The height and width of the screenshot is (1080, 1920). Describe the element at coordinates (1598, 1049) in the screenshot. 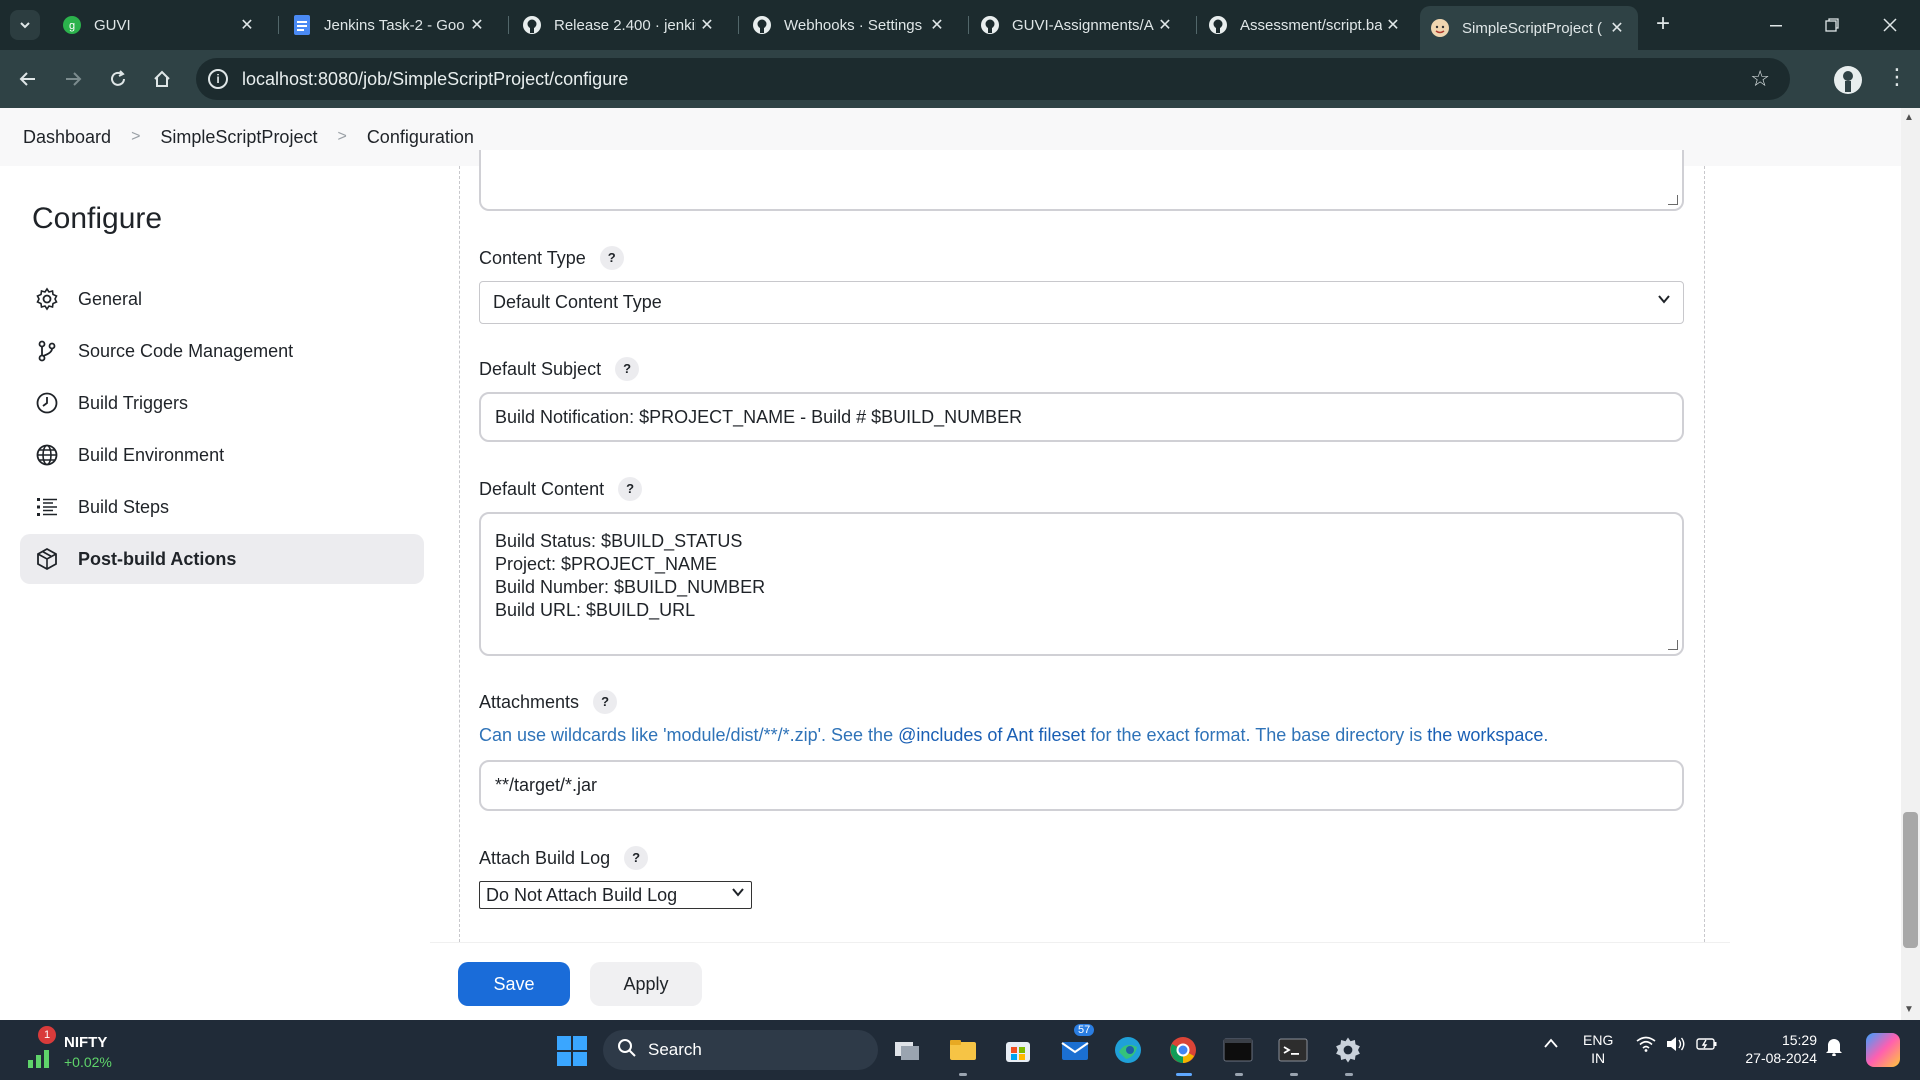

I see `input-language: ENG IN` at that location.